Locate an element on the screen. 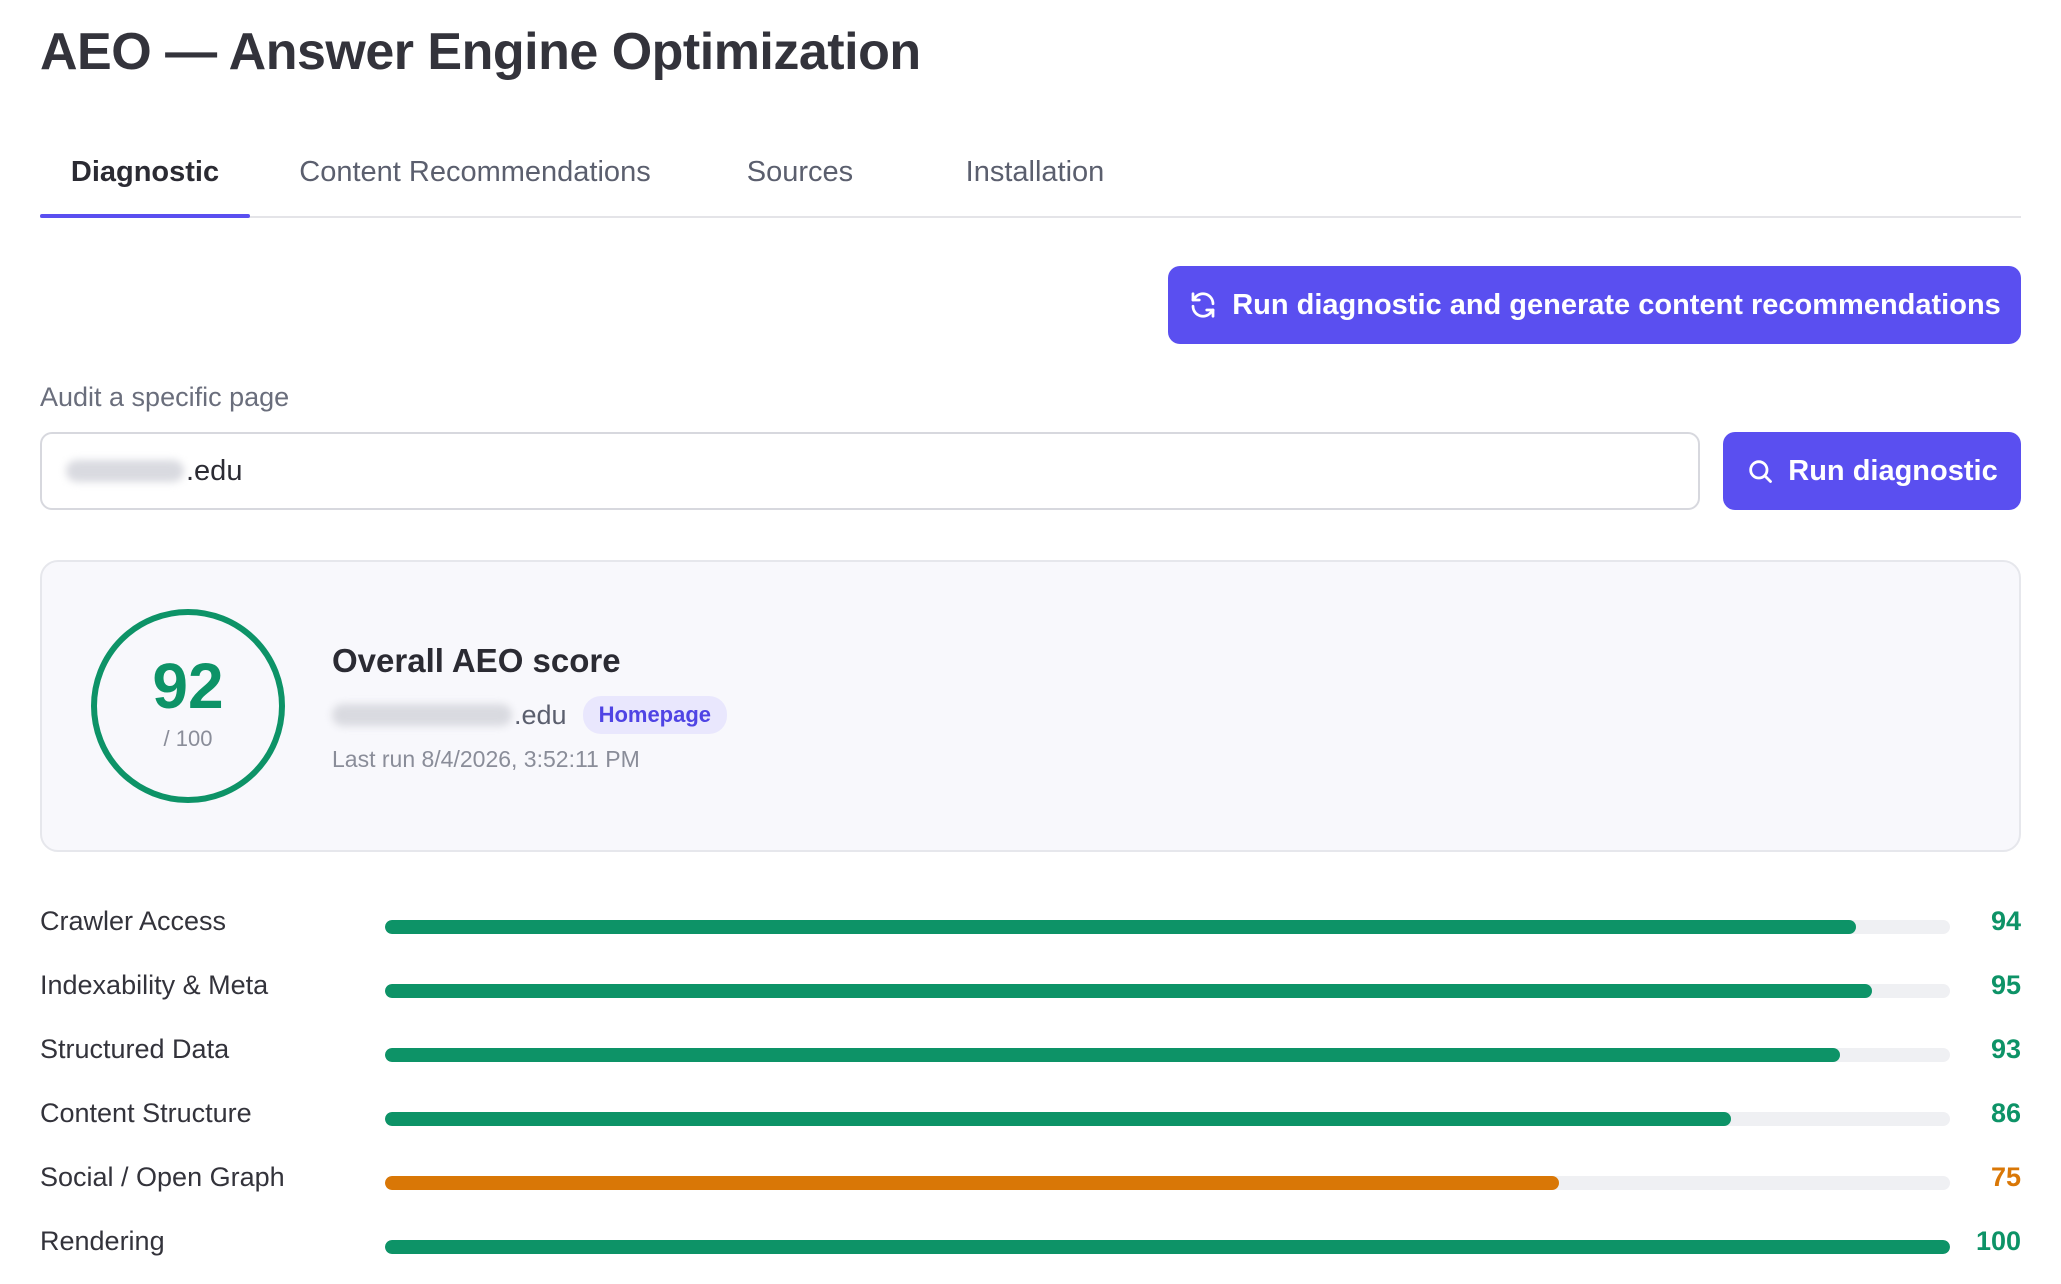 The width and height of the screenshot is (2061, 1284). metric-label: Rendering is located at coordinates (102, 1241).